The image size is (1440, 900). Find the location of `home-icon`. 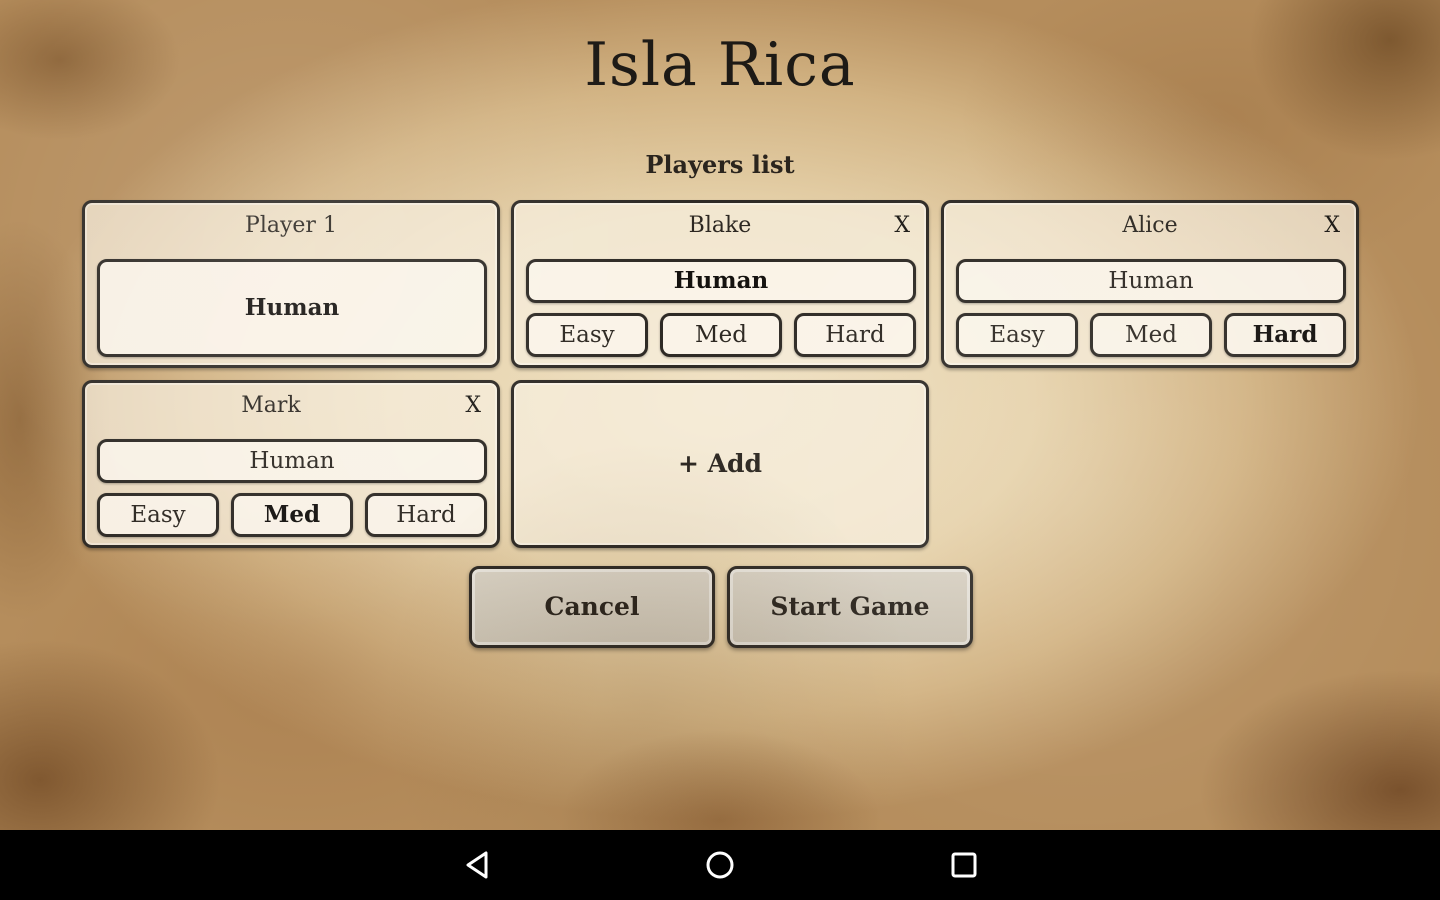

home-icon is located at coordinates (720, 865).